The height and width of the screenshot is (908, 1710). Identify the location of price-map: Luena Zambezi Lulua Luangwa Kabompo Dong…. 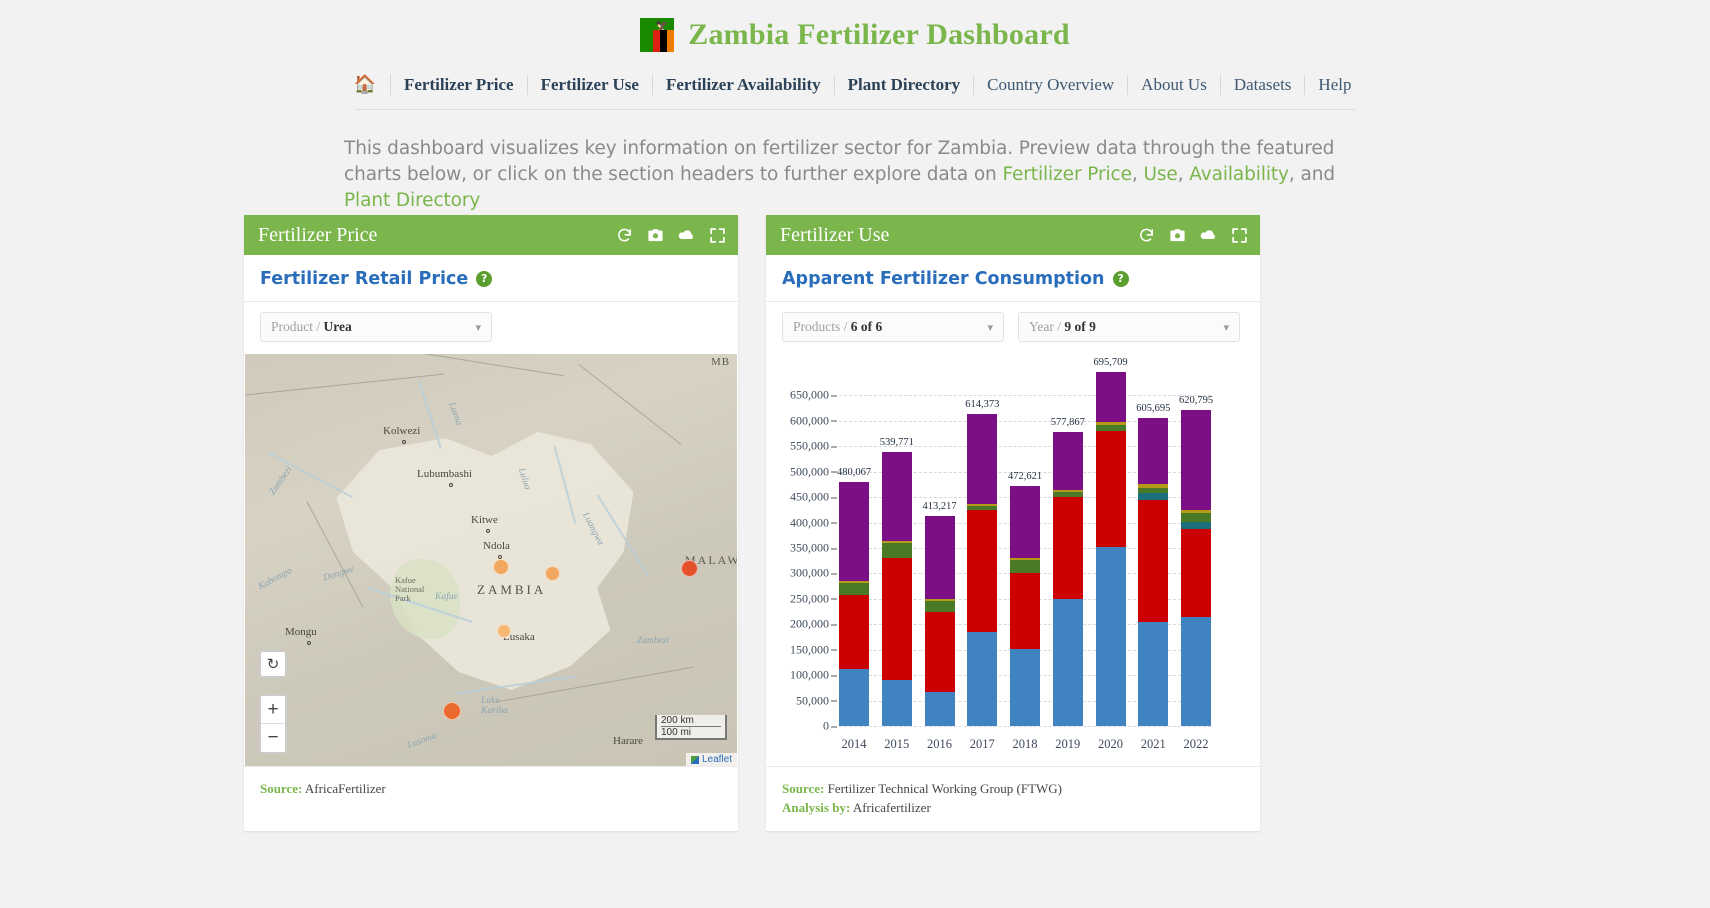
(491, 560).